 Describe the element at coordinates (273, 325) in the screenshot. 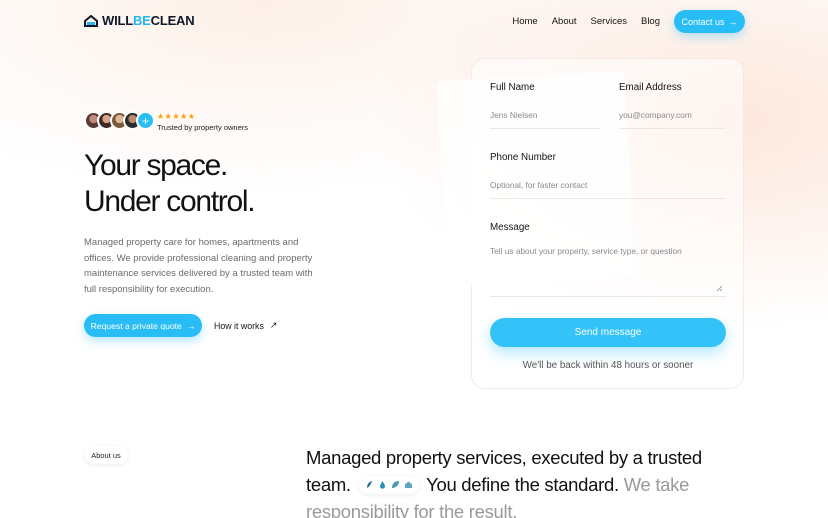

I see `arrow-up-right-icon: ↗` at that location.